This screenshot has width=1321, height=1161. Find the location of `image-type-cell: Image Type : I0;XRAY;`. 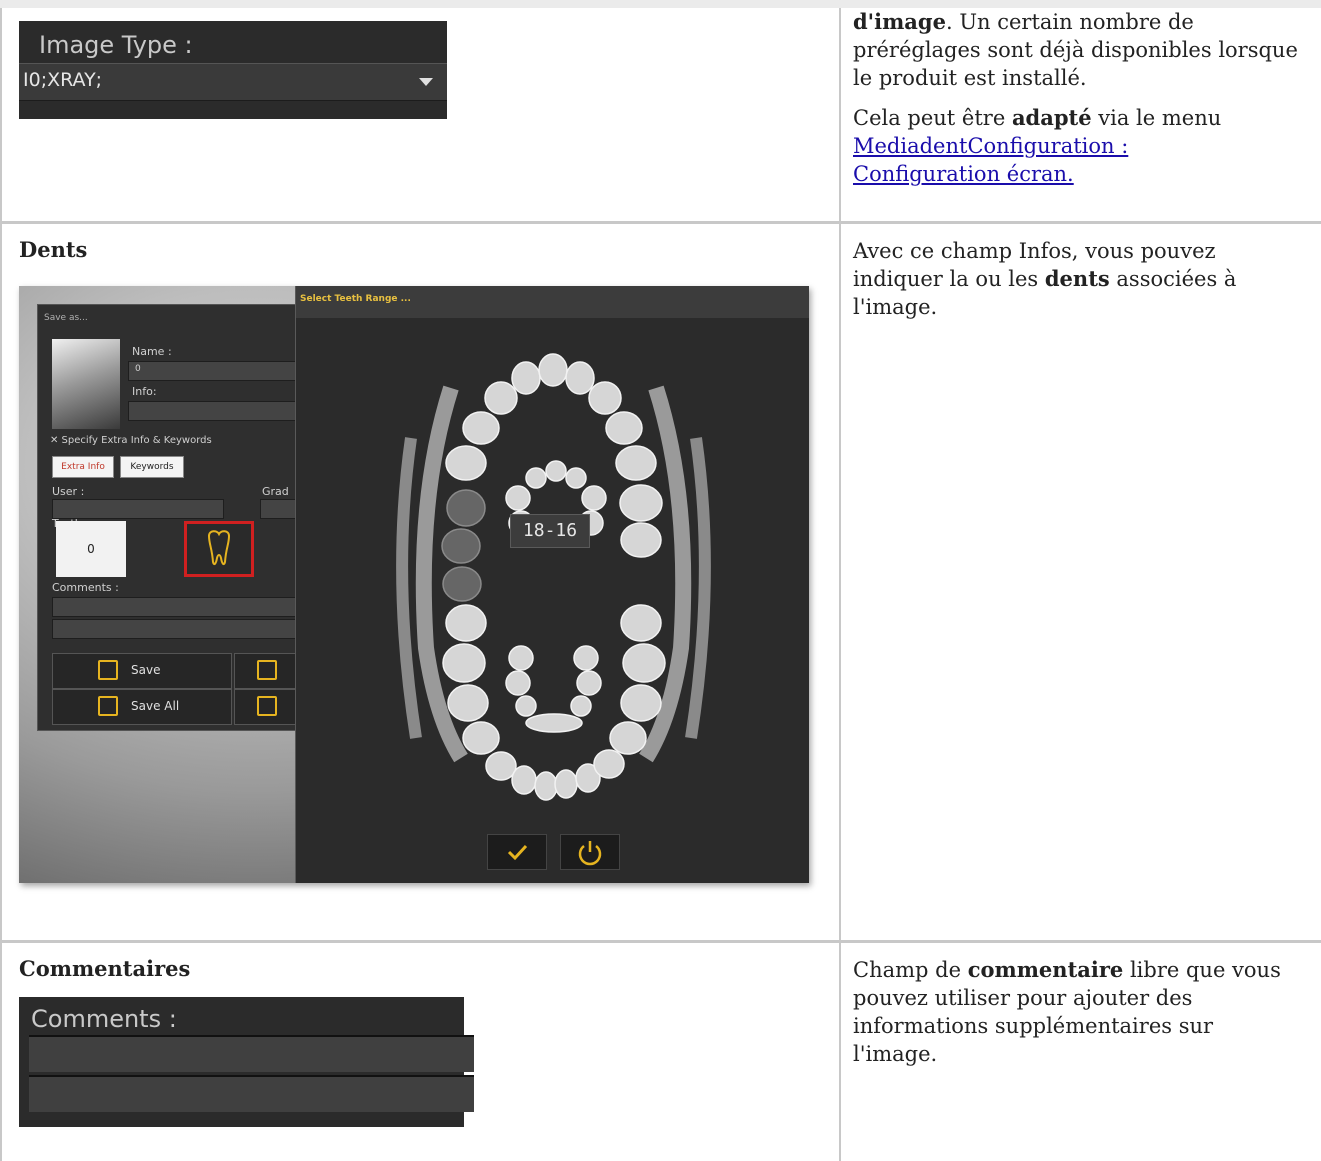

image-type-cell: Image Type : I0;XRAY; is located at coordinates (420, 115).